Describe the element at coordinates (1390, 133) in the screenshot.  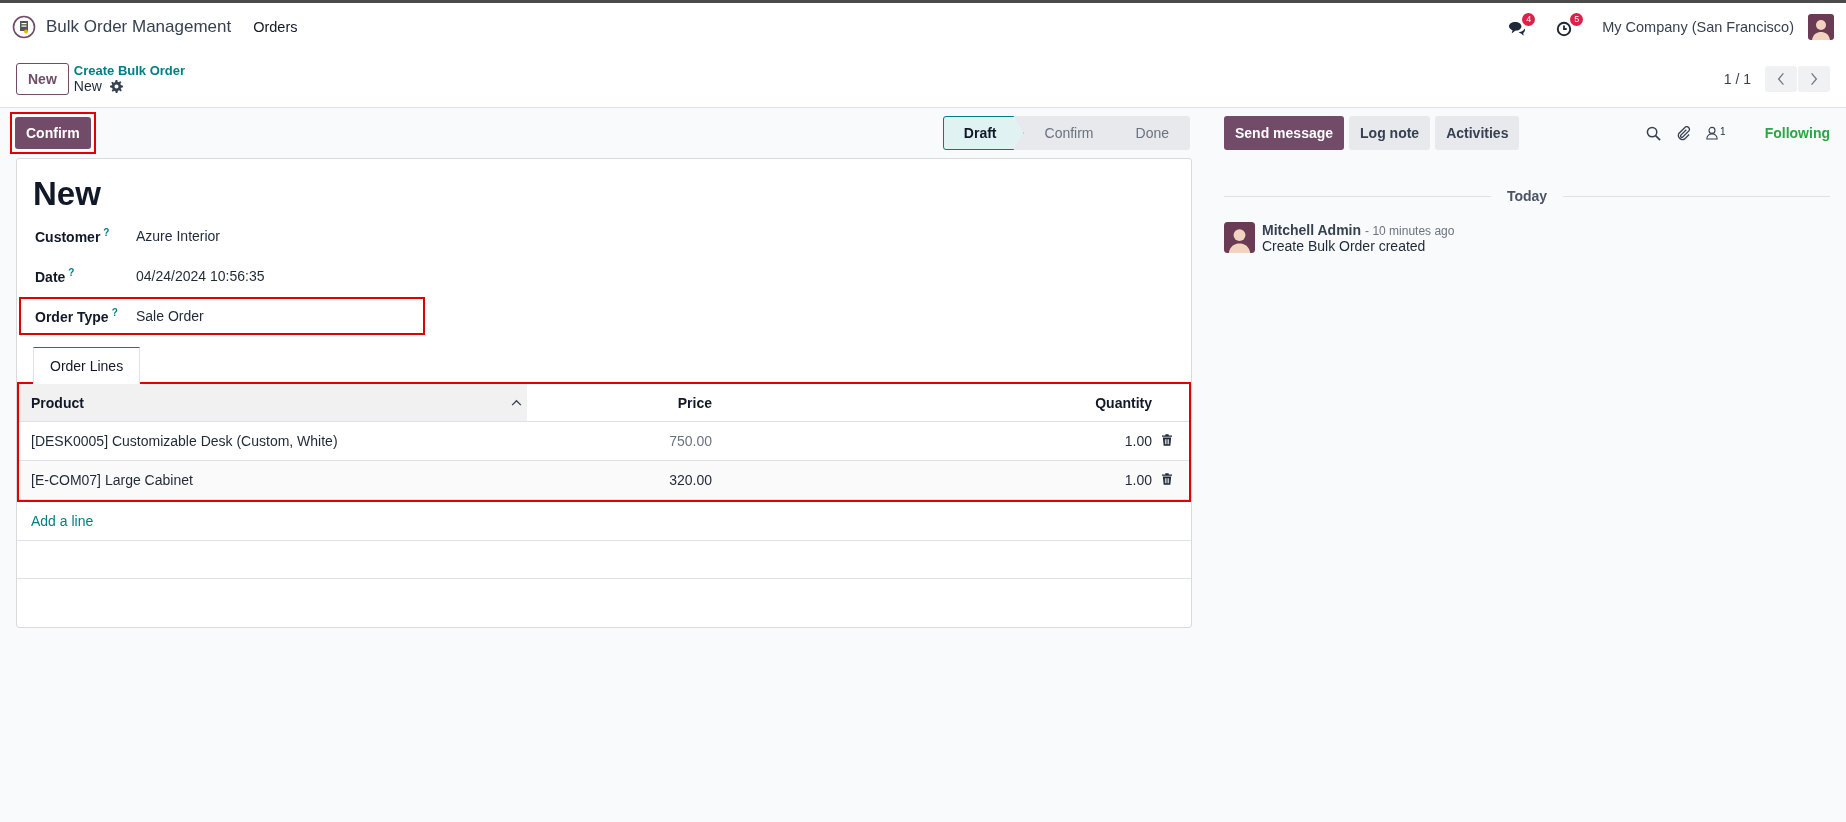
I see `chatter-button: Log note` at that location.